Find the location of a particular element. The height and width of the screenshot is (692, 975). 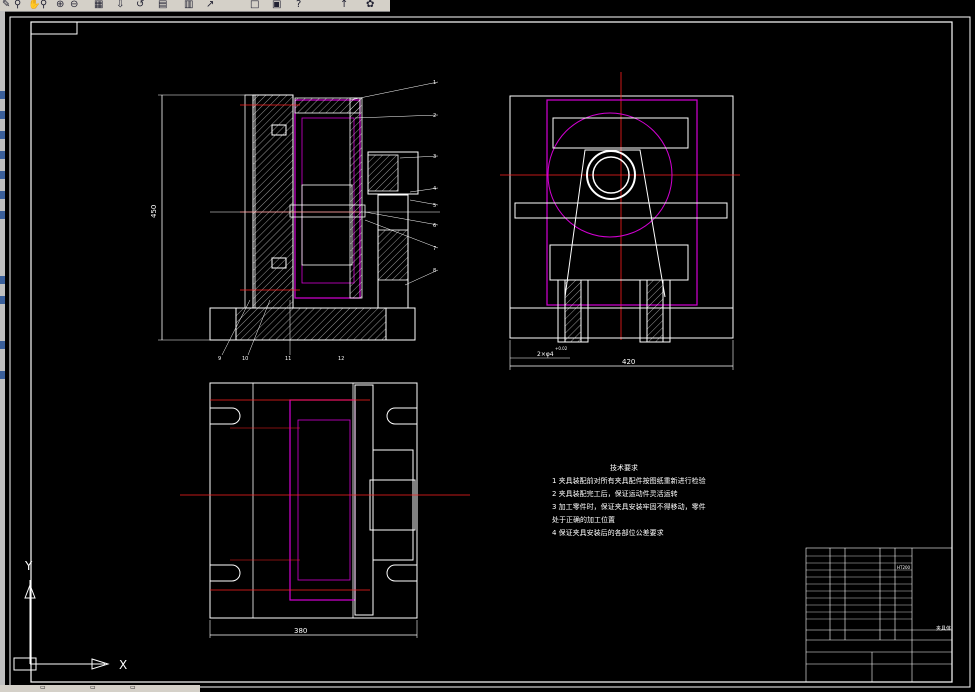

layout-tabs: ▭ ▭ ▭ is located at coordinates (100, 688).